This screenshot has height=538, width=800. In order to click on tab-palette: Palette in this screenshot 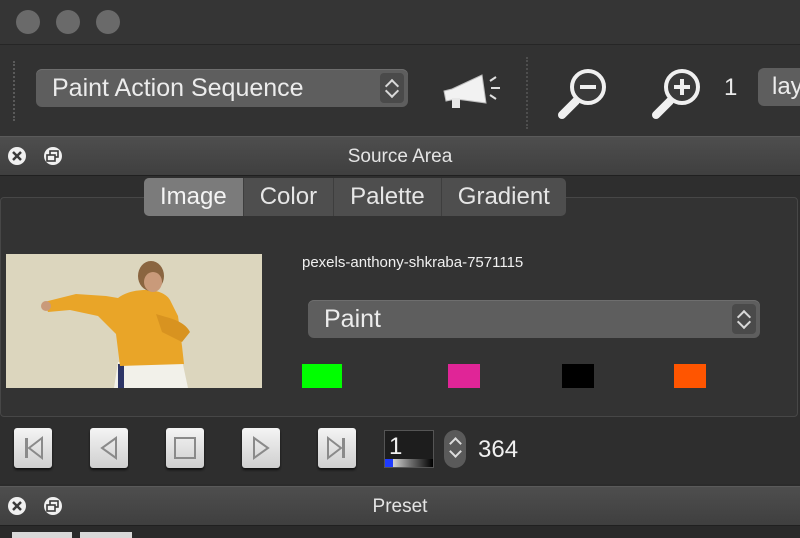, I will do `click(387, 197)`.